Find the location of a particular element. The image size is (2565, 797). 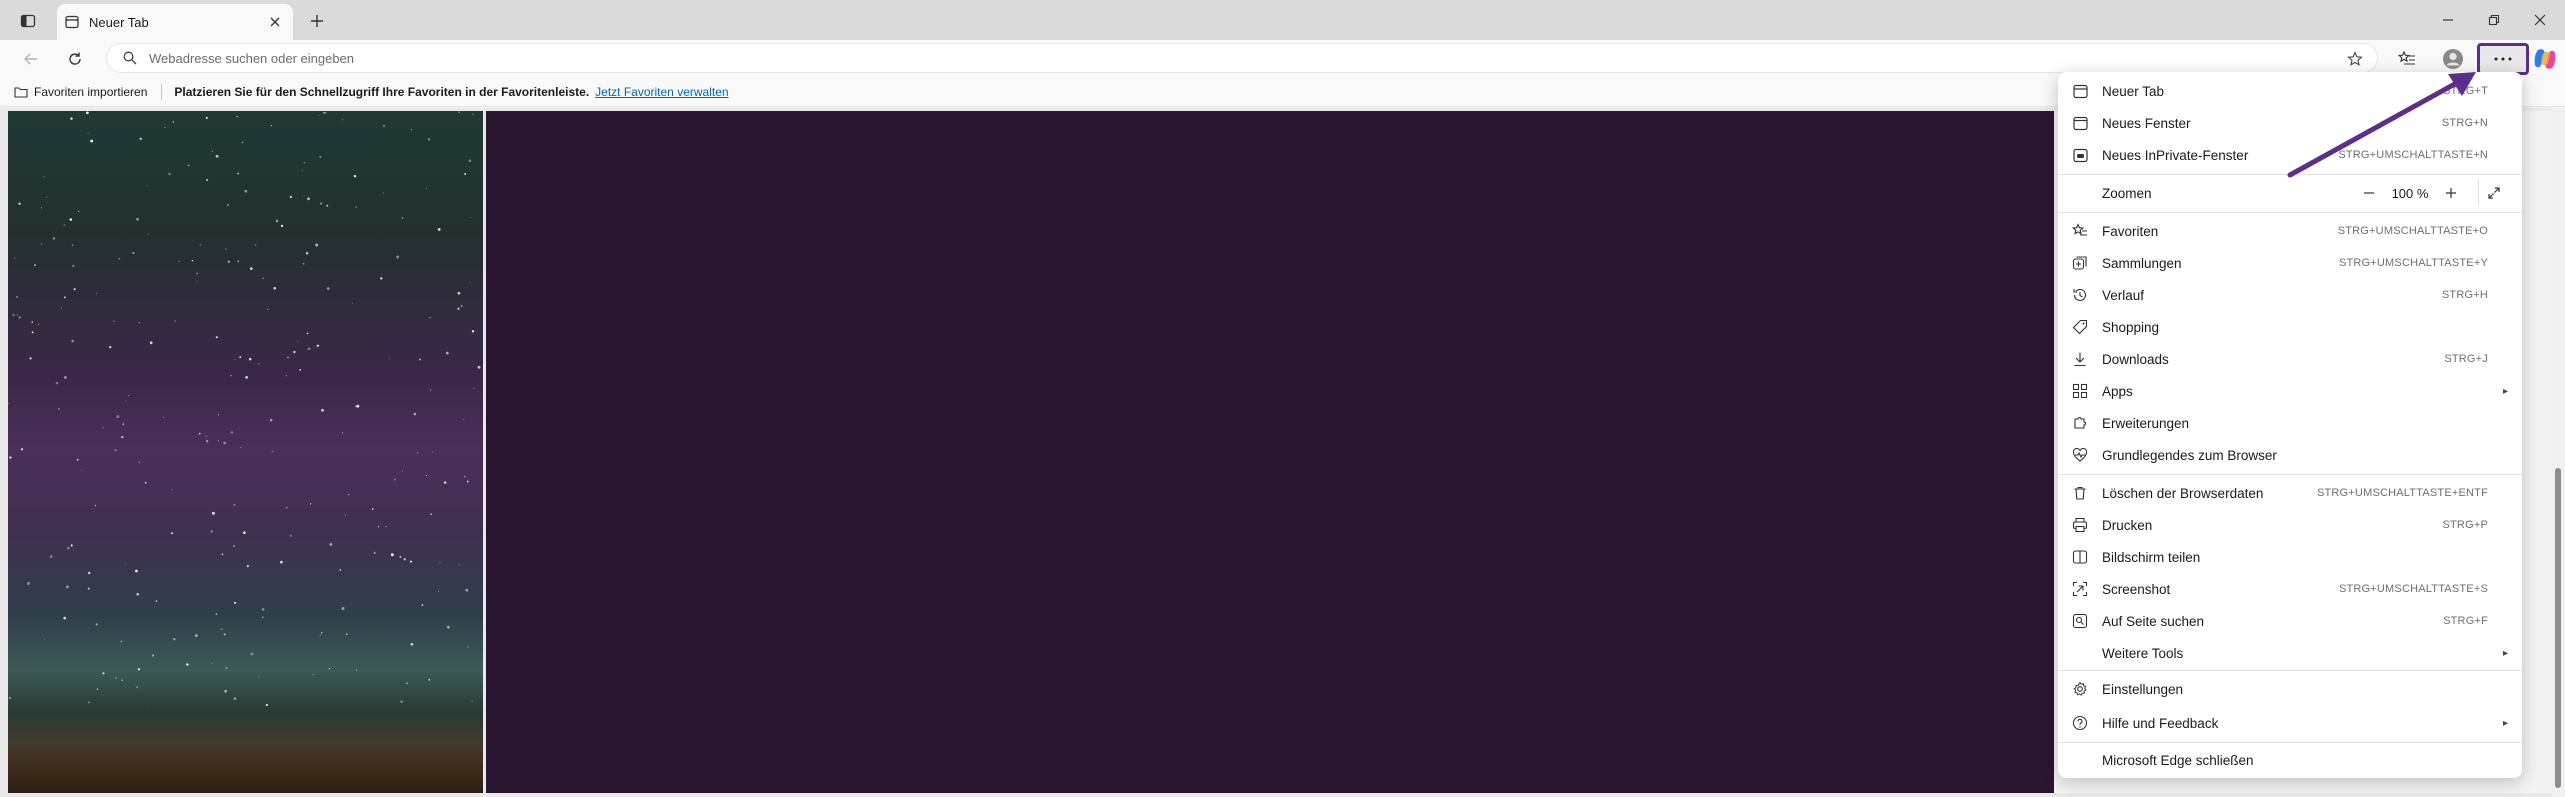

fullscreen-button is located at coordinates (2493, 193).